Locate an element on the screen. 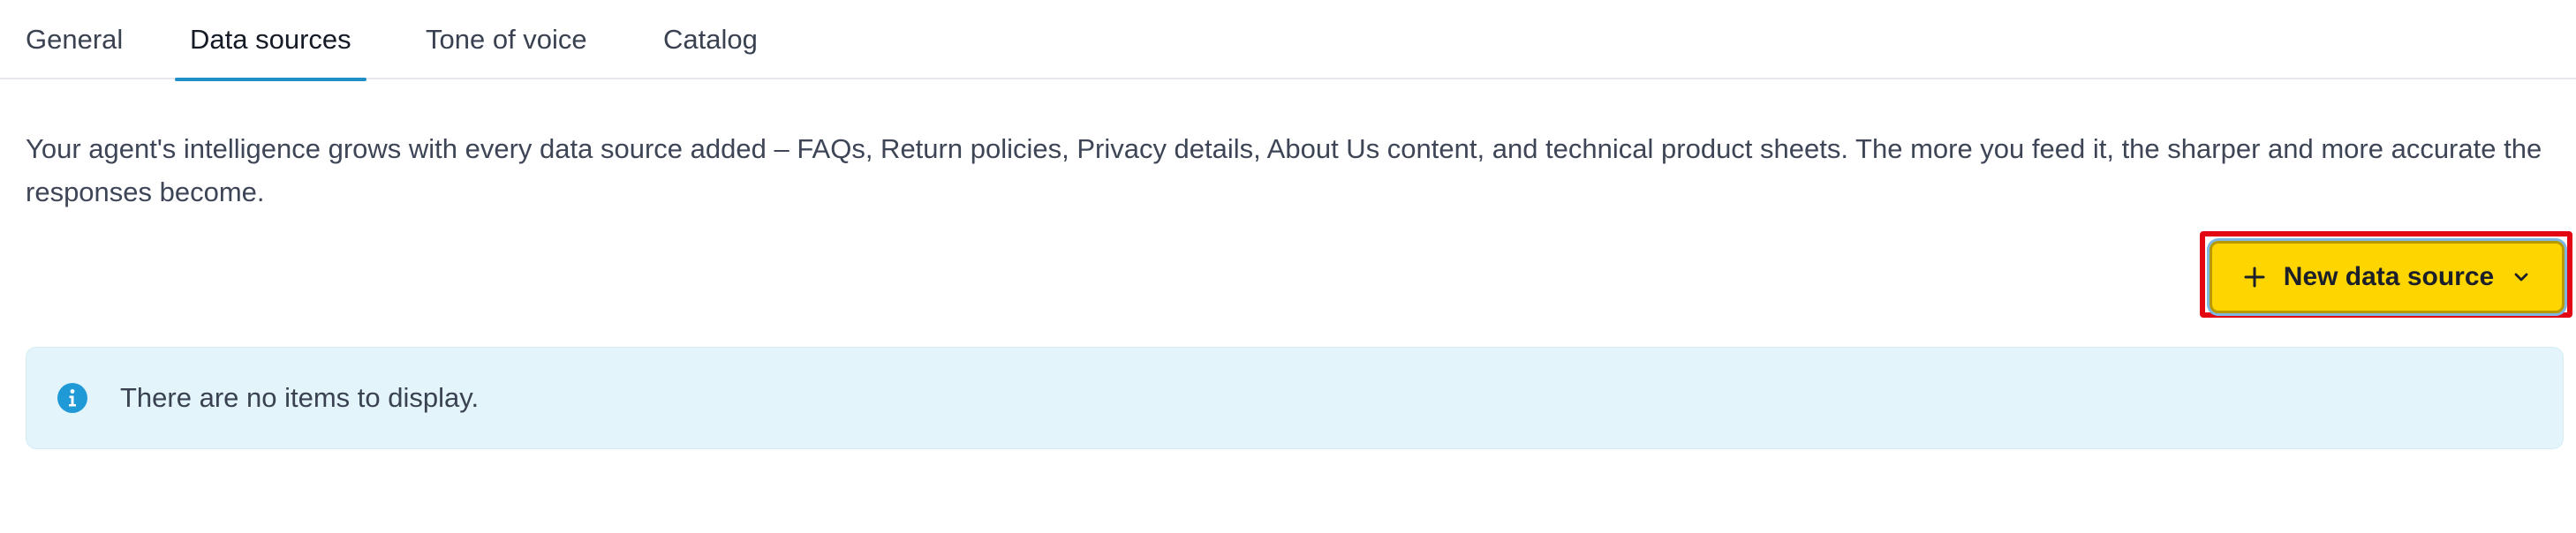 The image size is (2576, 533). tab-catalog-label: Catalog is located at coordinates (710, 39).